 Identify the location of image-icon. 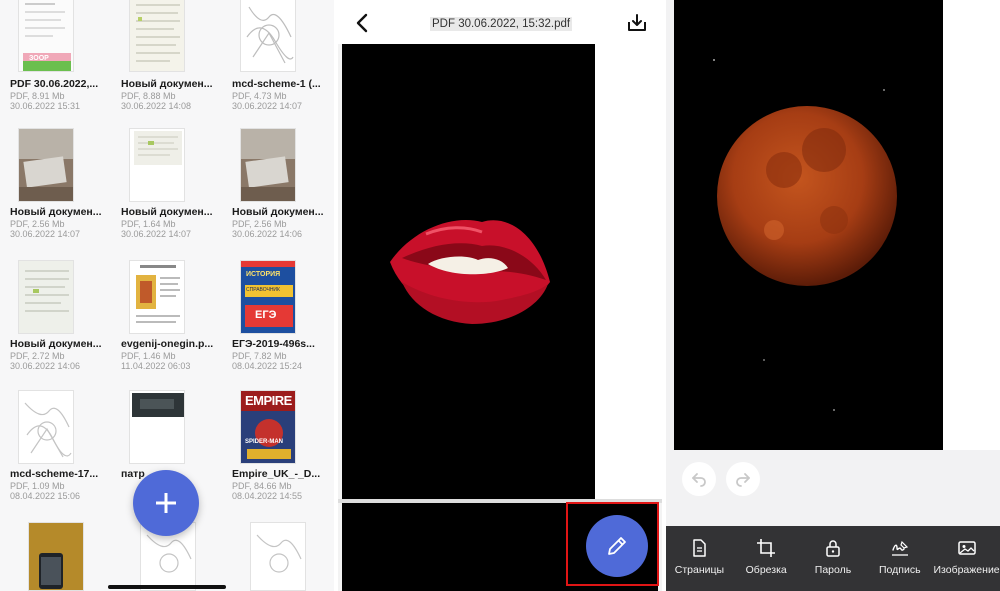
(966, 548).